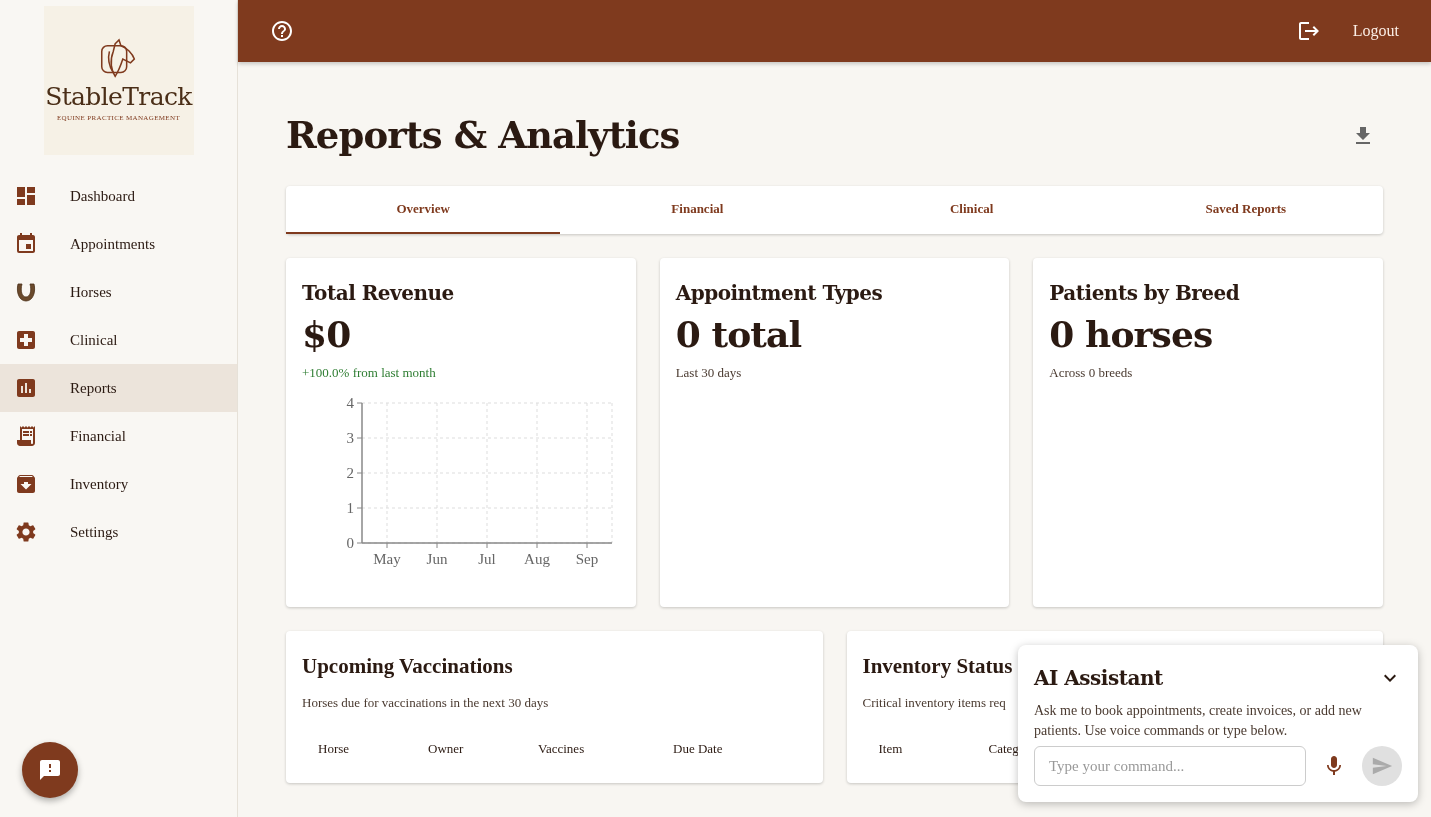 The image size is (1431, 817). What do you see at coordinates (26, 340) in the screenshot?
I see `medical-cross-icon` at bounding box center [26, 340].